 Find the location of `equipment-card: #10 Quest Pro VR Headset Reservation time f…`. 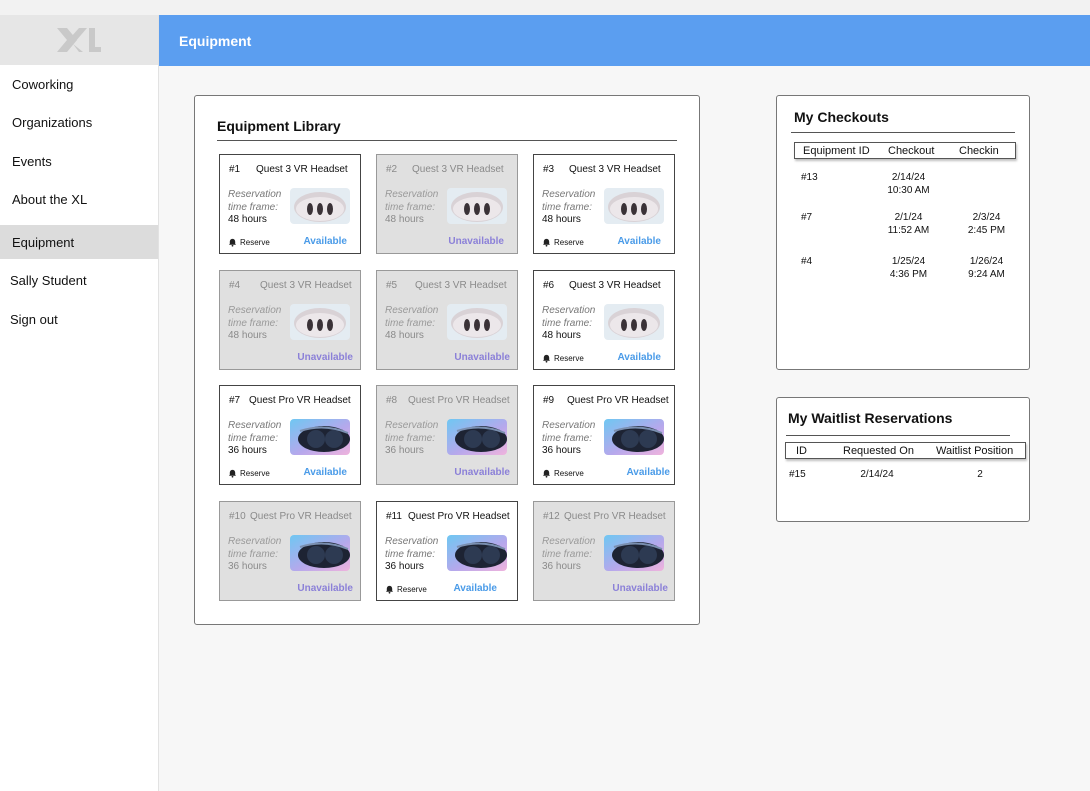

equipment-card: #10 Quest Pro VR Headset Reservation time f… is located at coordinates (290, 551).